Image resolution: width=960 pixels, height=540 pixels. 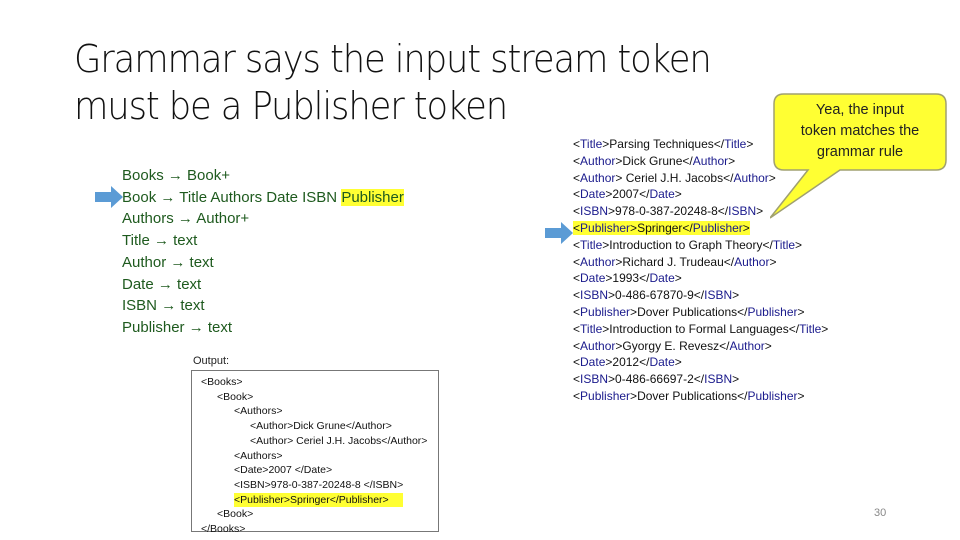 What do you see at coordinates (162, 284) in the screenshot?
I see `grammar-rule: Date → text` at bounding box center [162, 284].